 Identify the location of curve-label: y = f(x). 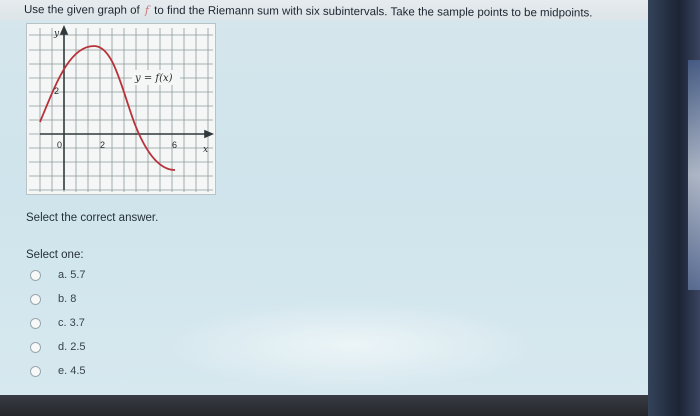
(153, 78).